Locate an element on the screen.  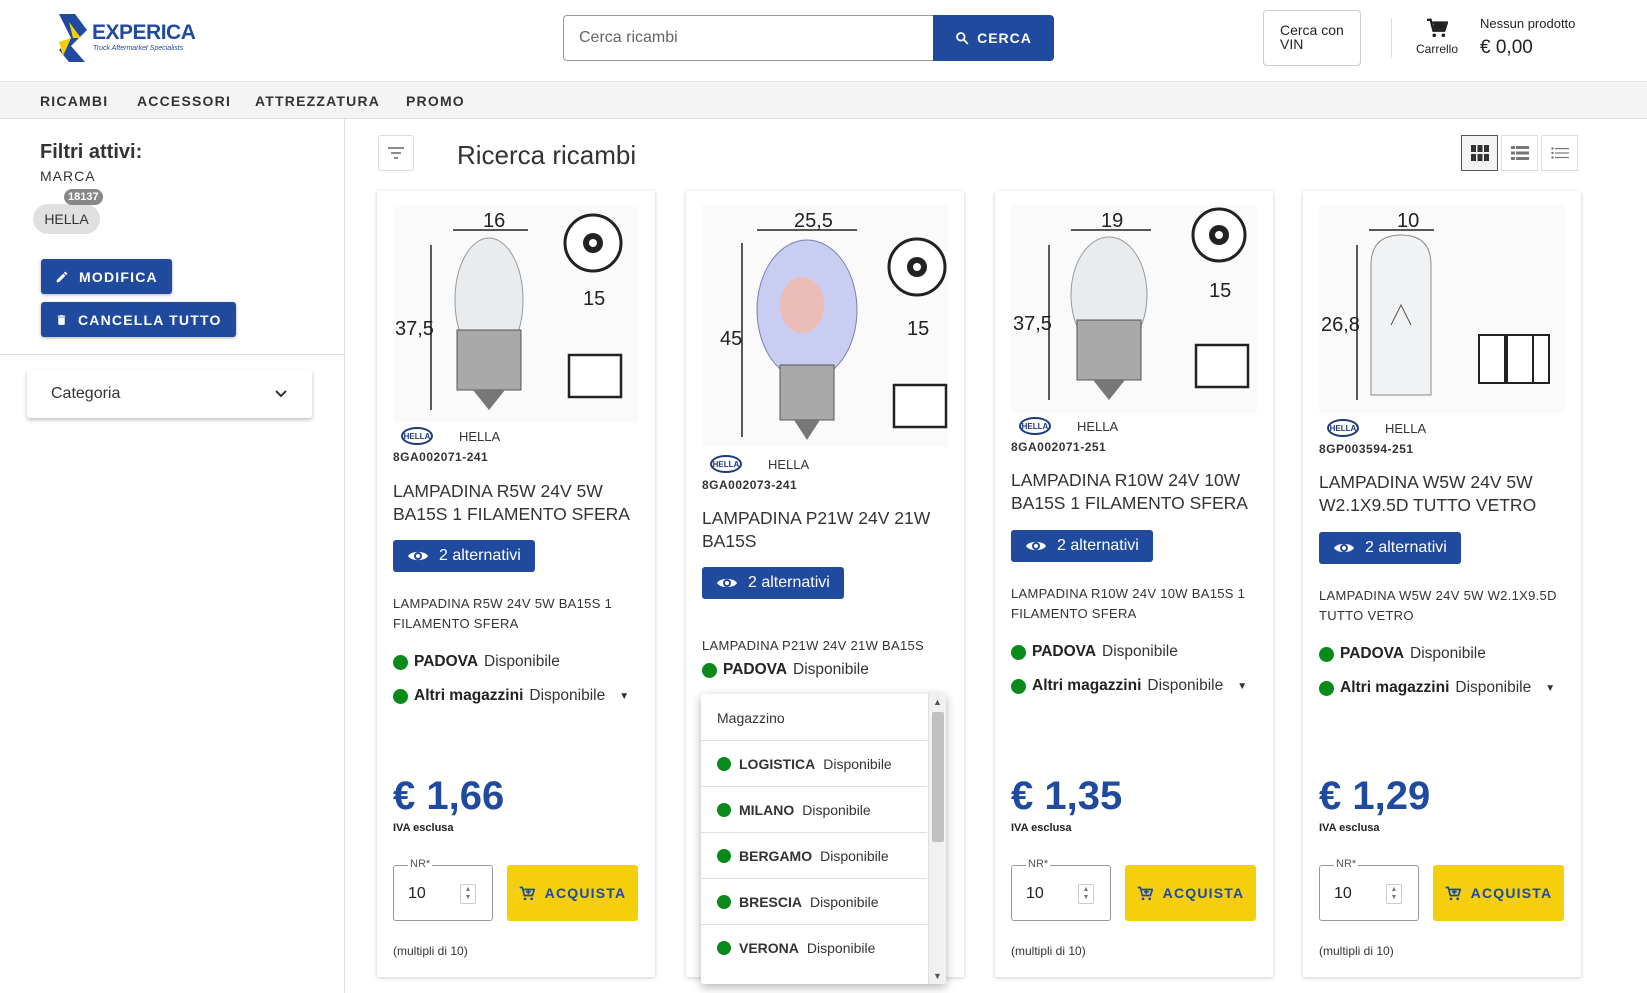
modify-filters-button: MODIFICA is located at coordinates (106, 276).